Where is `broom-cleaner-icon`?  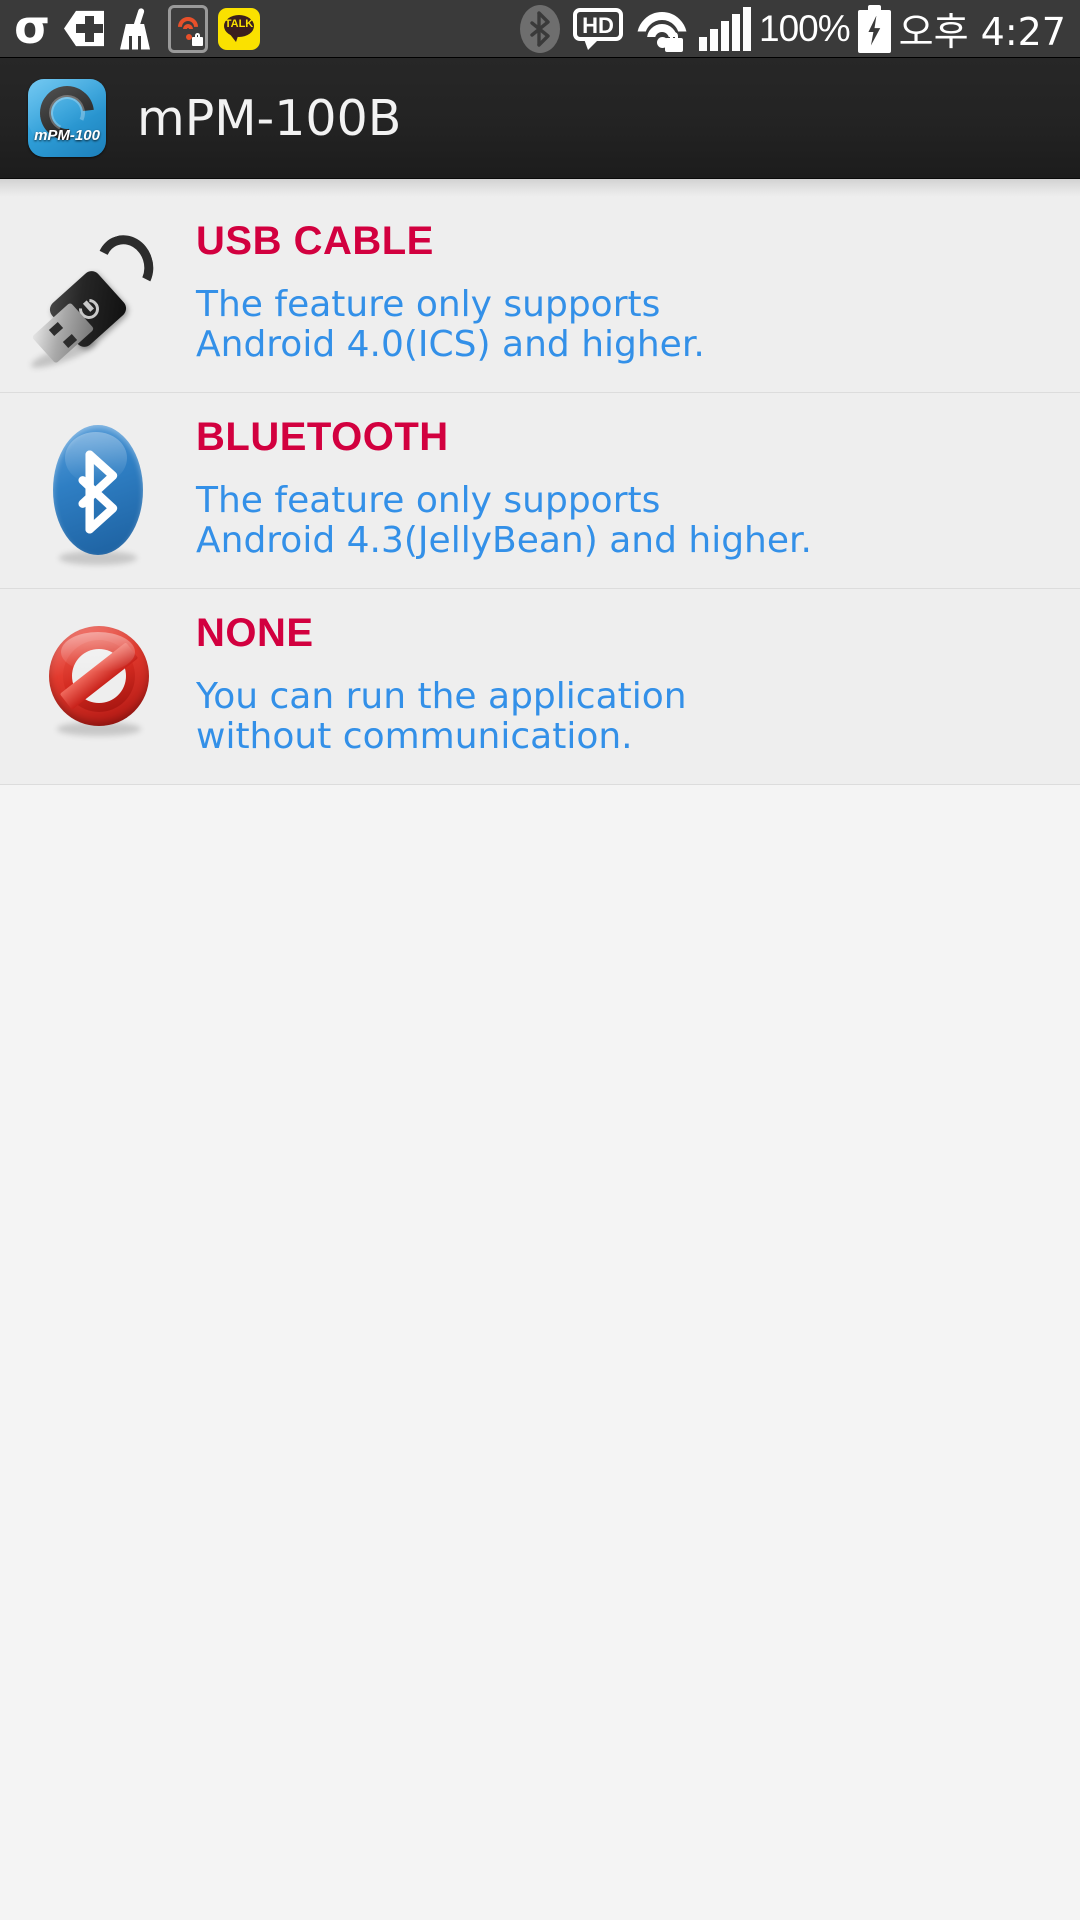
broom-cleaner-icon is located at coordinates (136, 29).